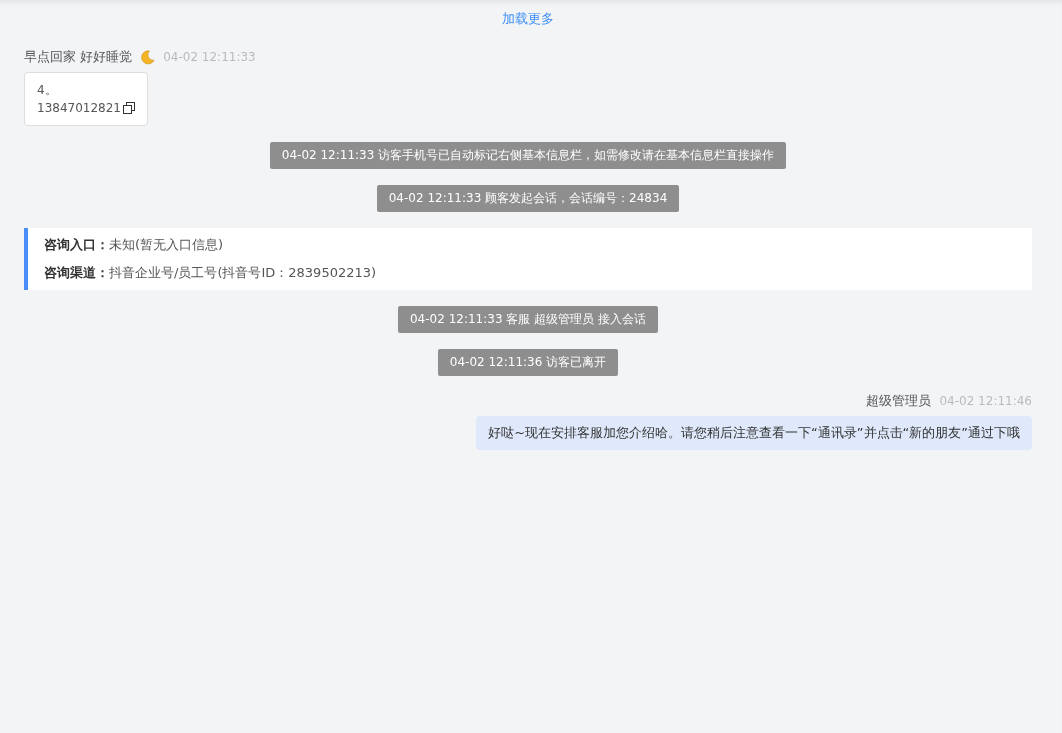  What do you see at coordinates (209, 57) in the screenshot?
I see `message-time: 04-02 12:11:33` at bounding box center [209, 57].